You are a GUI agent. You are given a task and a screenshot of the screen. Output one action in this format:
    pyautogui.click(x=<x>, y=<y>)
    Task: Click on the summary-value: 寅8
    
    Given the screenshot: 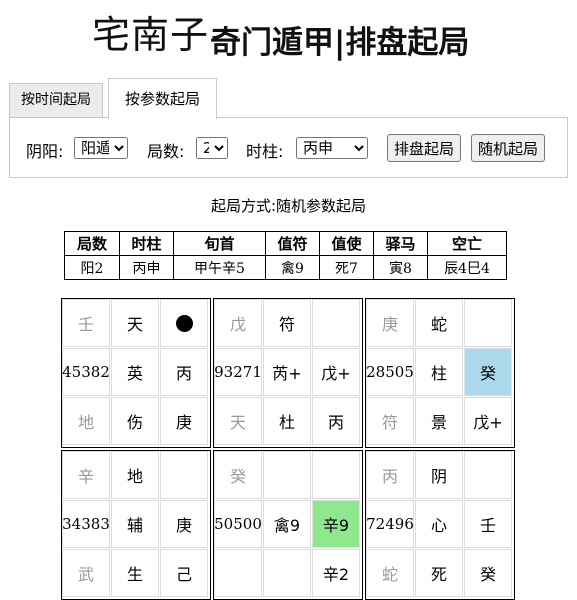 What is the action you would take?
    pyautogui.click(x=400, y=267)
    